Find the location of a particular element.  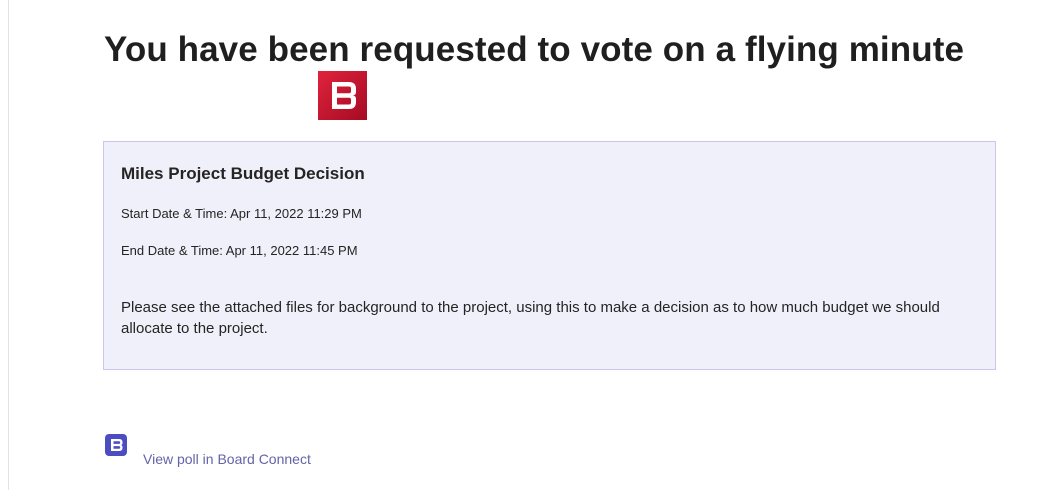

board-connect-icon is located at coordinates (116, 445).